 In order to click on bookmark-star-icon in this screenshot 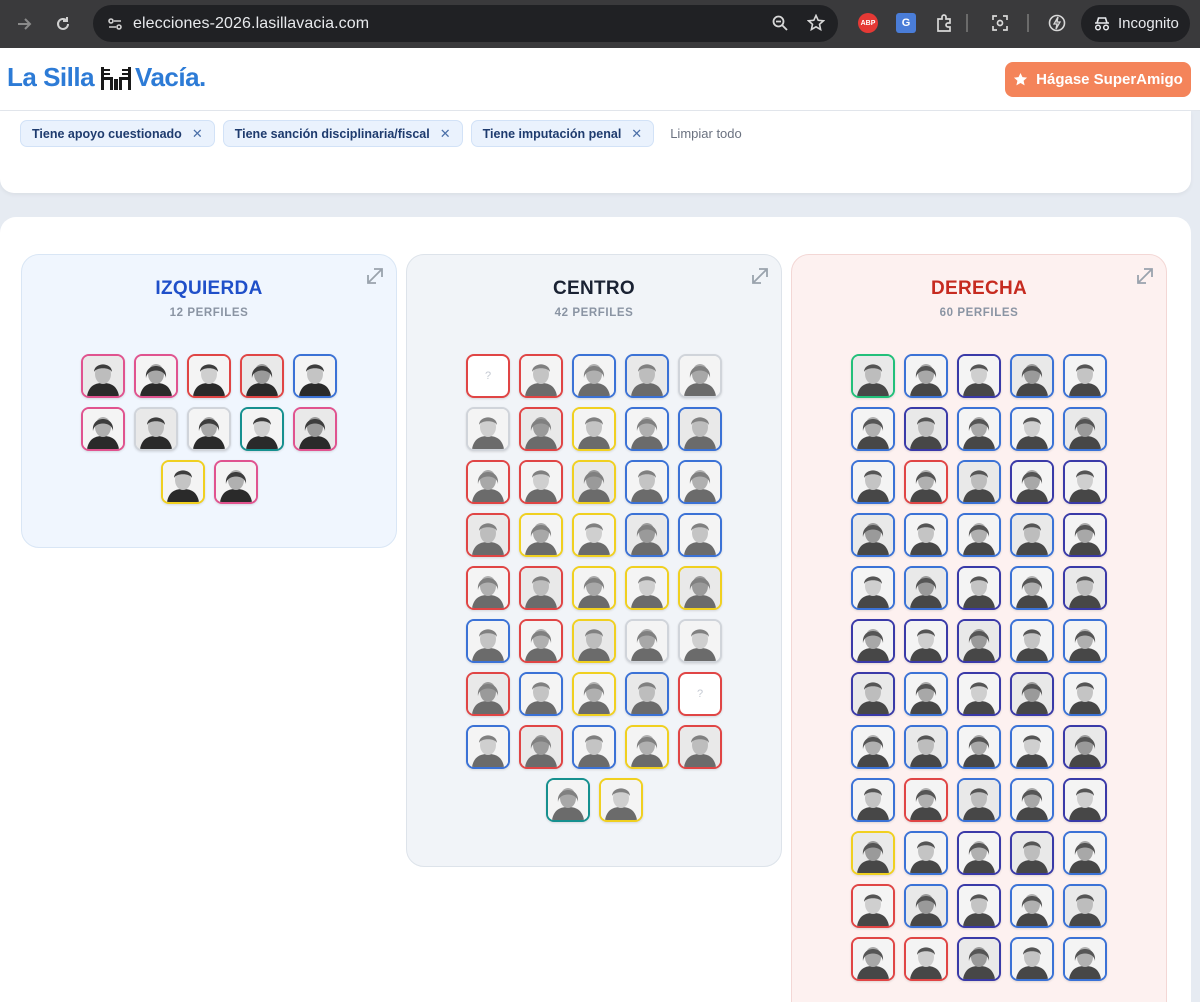, I will do `click(816, 23)`.